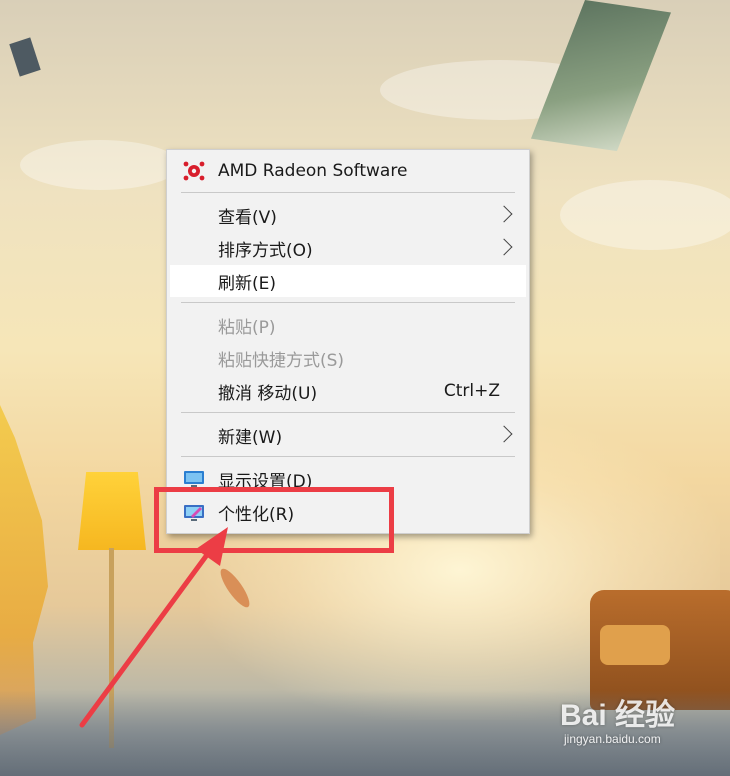 Image resolution: width=730 pixels, height=776 pixels. I want to click on menu-item-label: 粘贴快捷方式(S), so click(281, 360).